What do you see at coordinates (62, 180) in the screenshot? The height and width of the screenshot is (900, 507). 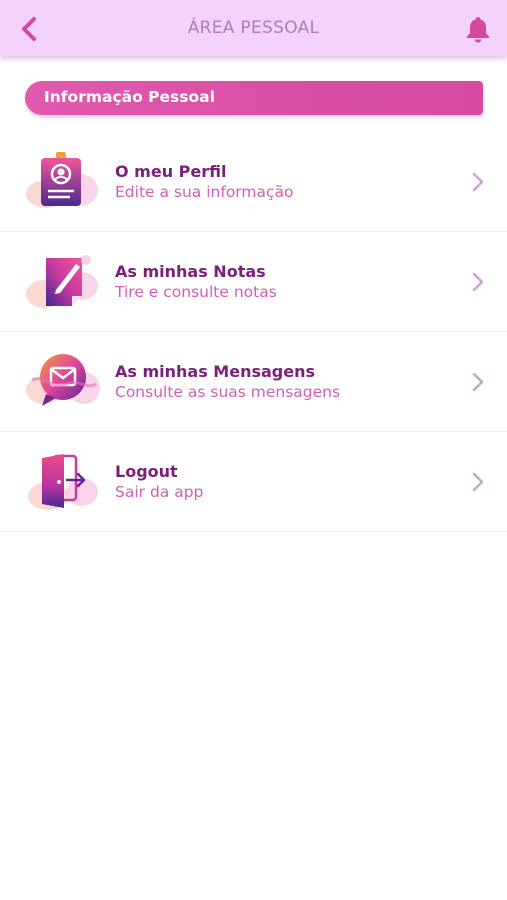 I see `profile-badge-icon` at bounding box center [62, 180].